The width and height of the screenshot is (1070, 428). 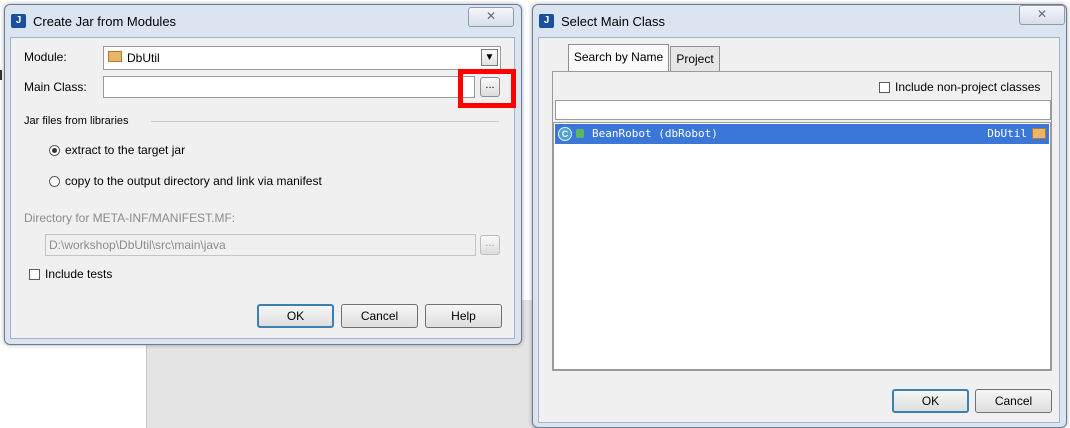 What do you see at coordinates (803, 110) in the screenshot?
I see `class-search-input` at bounding box center [803, 110].